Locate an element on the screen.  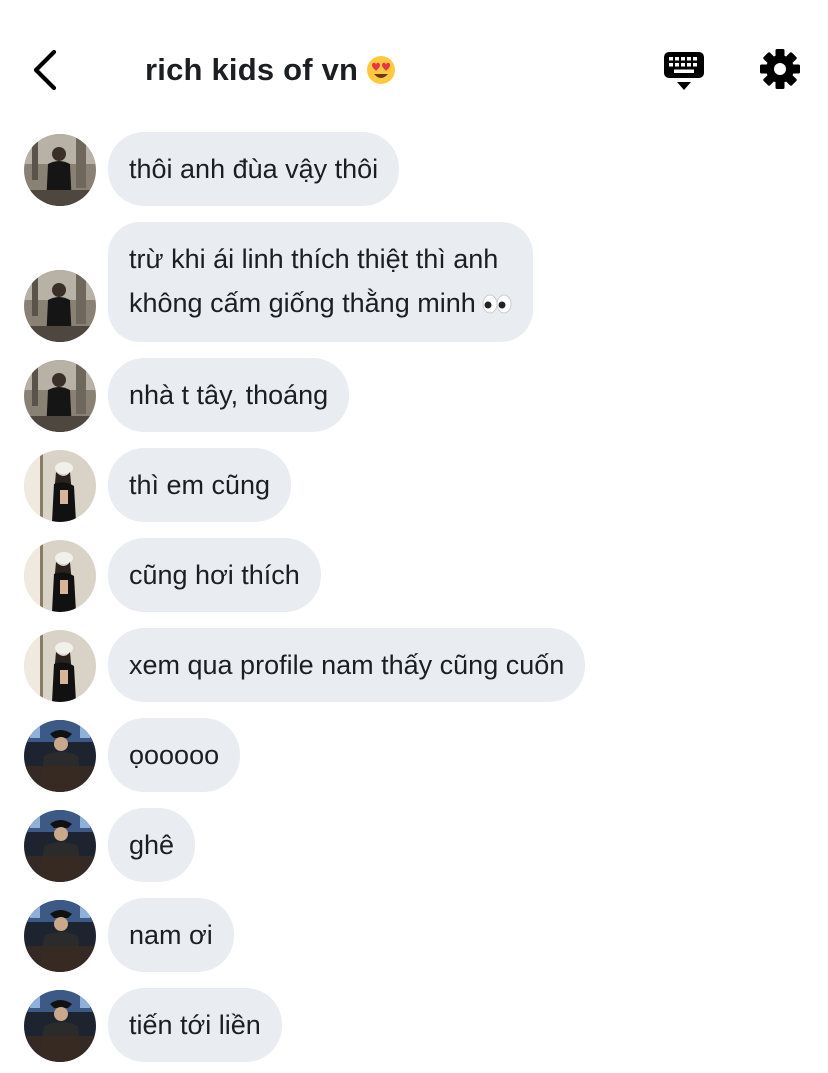
message-bubble: xem qua profile nam thấy cũng cuốn is located at coordinates (347, 665).